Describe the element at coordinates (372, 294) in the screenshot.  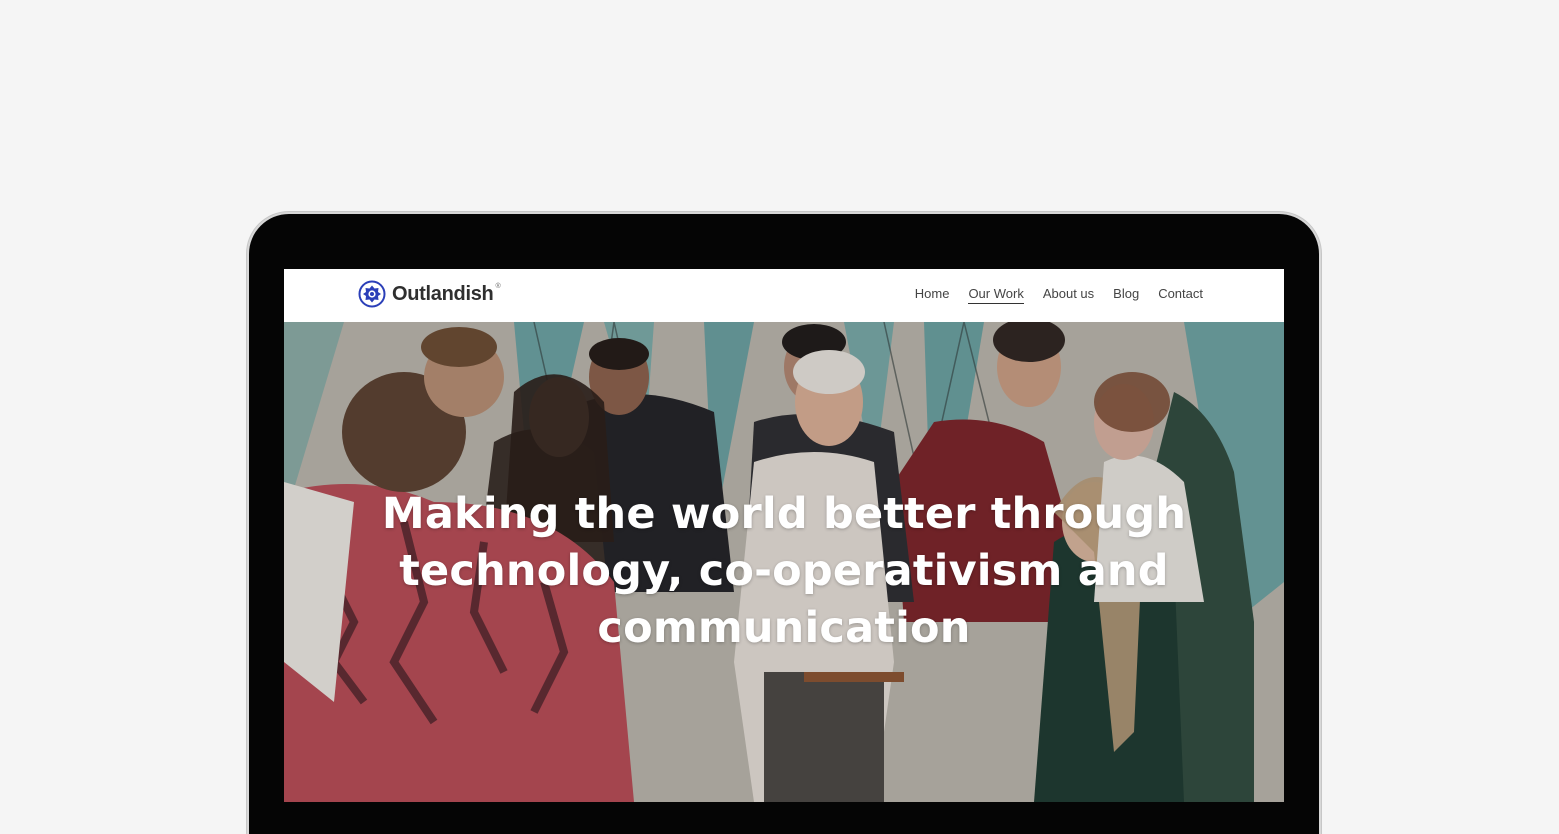
I see `outlandish-logo-icon` at that location.